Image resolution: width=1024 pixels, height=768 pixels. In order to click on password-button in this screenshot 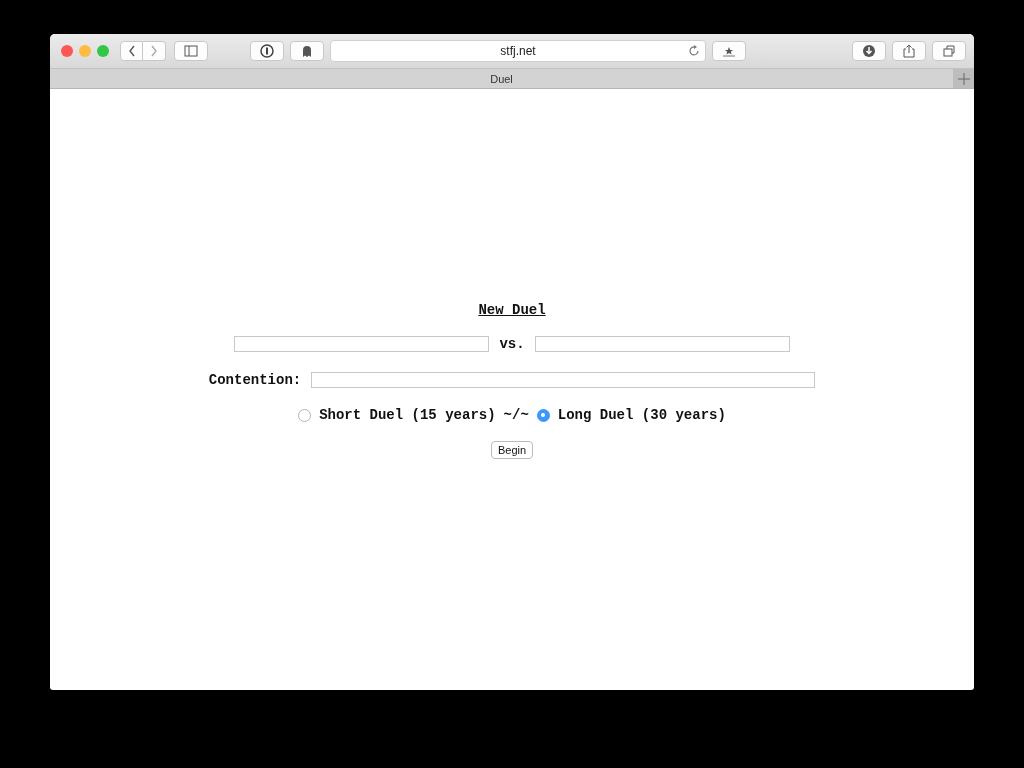, I will do `click(267, 51)`.